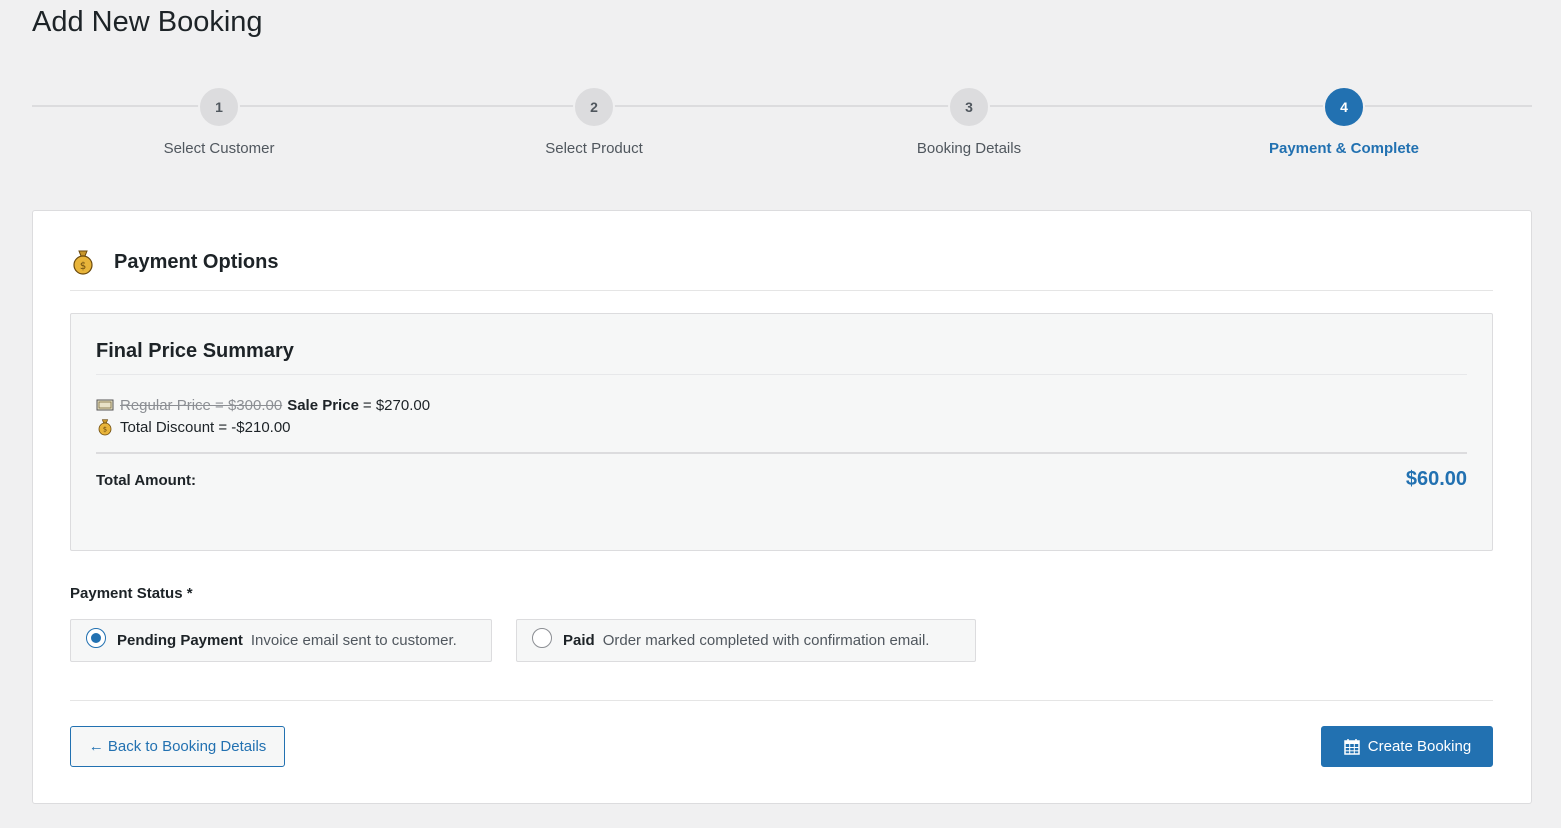 The image size is (1561, 828). I want to click on sale-price-value: = $270.00, so click(396, 405).